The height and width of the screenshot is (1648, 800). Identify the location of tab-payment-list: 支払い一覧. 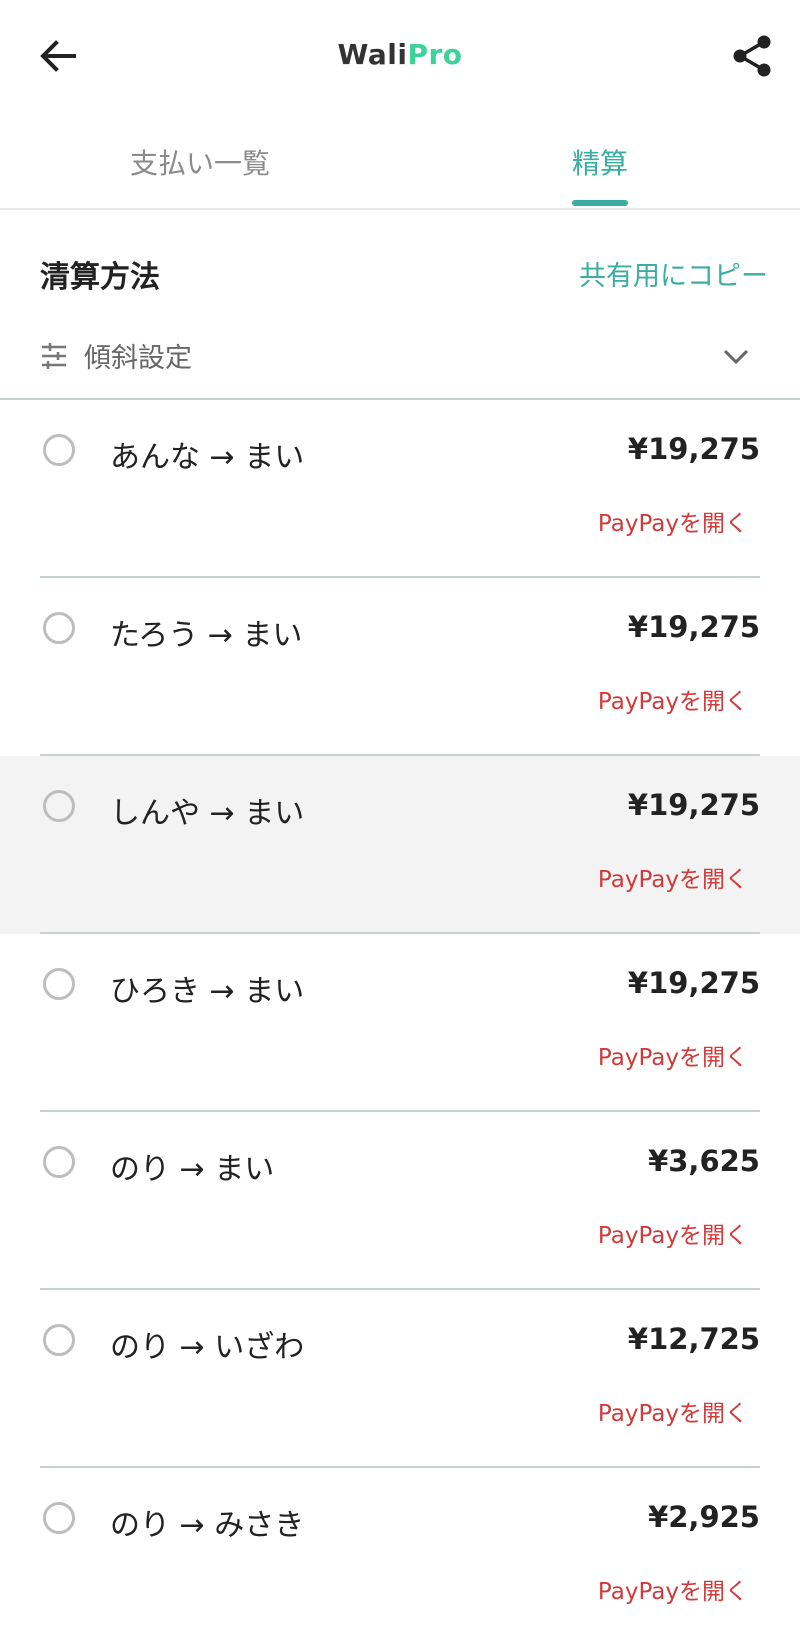
(200, 162).